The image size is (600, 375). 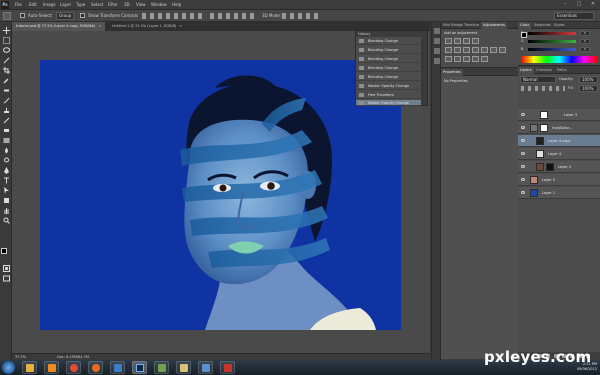 I want to click on gradient-tool-icon, so click(x=6, y=140).